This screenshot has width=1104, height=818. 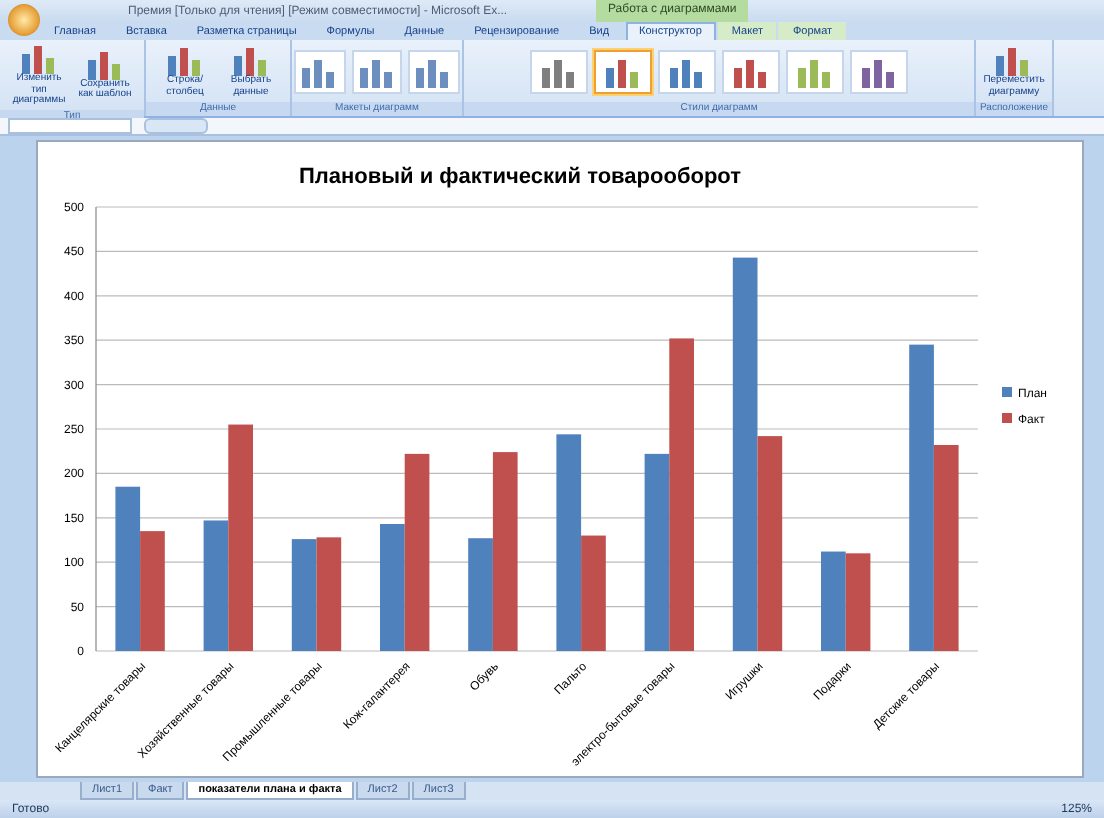 I want to click on name-box, so click(x=70, y=126).